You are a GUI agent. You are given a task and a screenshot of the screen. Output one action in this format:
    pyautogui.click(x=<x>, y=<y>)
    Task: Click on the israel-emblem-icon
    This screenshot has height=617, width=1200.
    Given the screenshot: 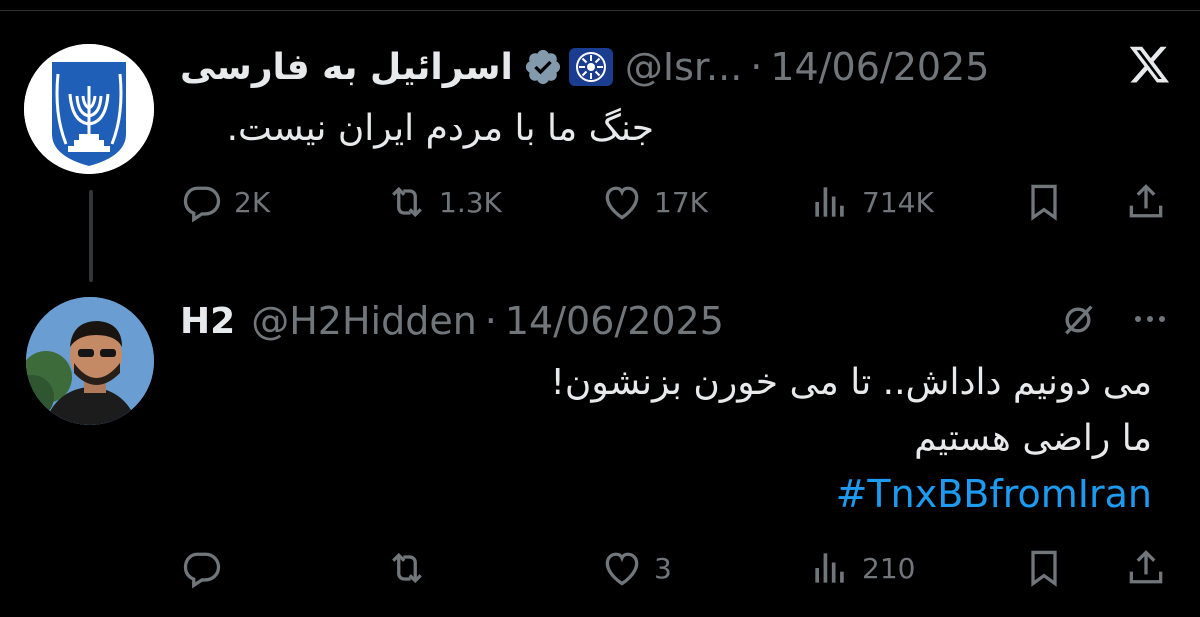 What is the action you would take?
    pyautogui.click(x=89, y=109)
    